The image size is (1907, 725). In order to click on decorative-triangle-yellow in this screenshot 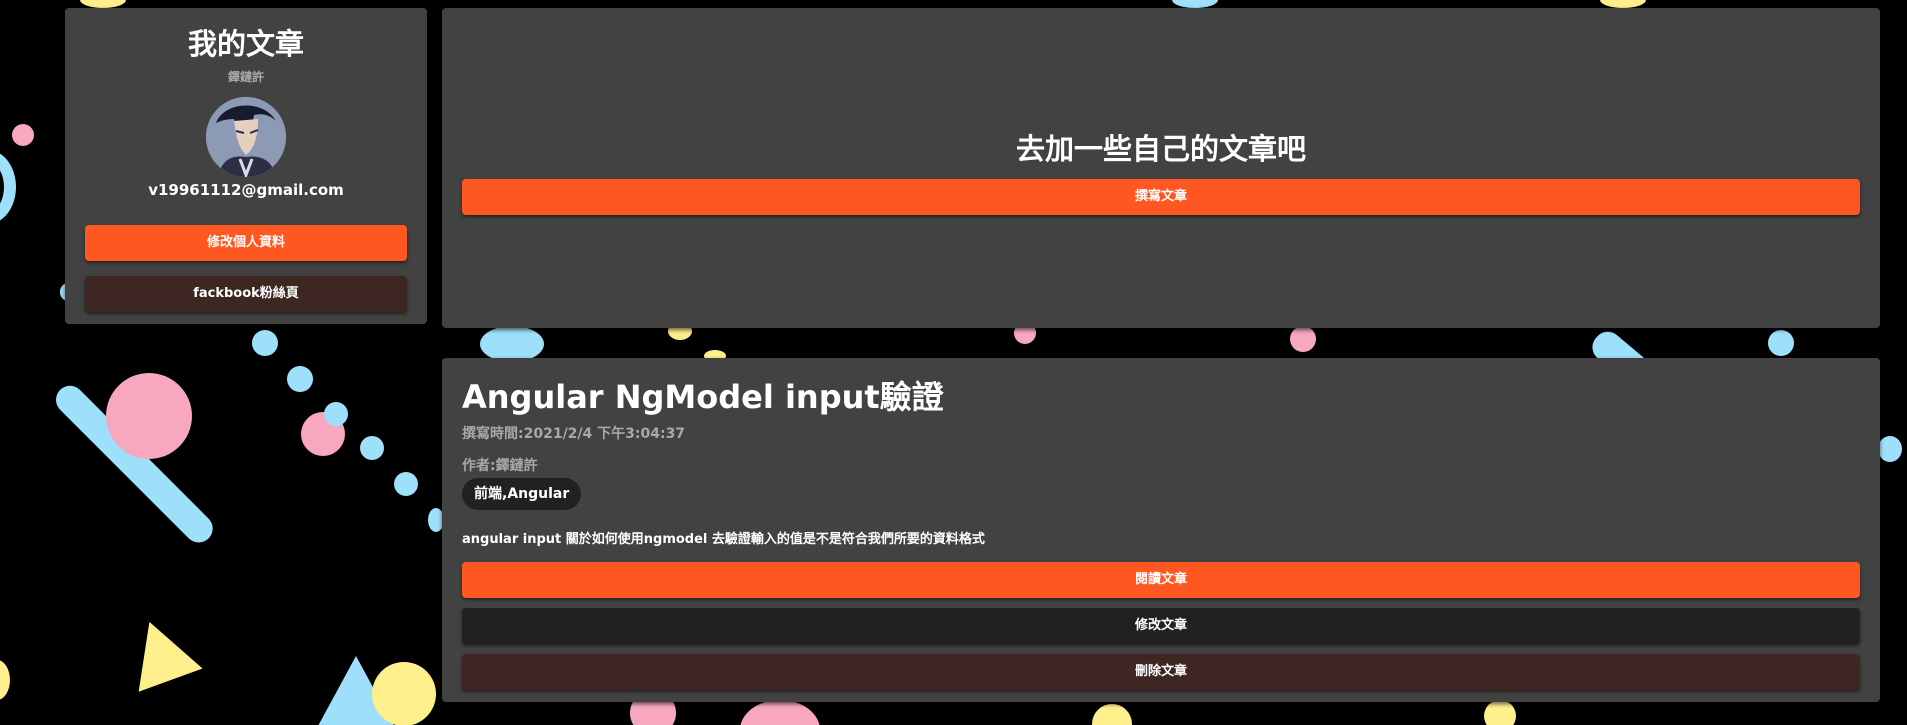, I will do `click(160, 651)`.